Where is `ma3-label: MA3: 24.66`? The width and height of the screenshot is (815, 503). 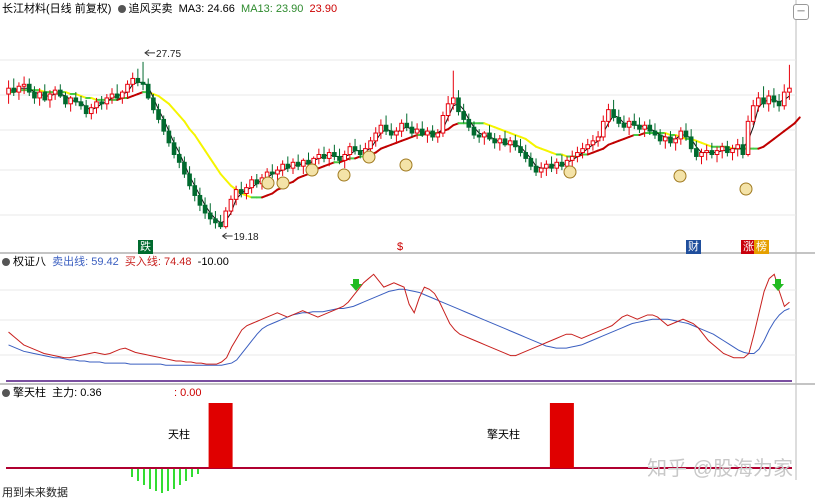
ma3-label: MA3: 24.66 is located at coordinates (206, 9).